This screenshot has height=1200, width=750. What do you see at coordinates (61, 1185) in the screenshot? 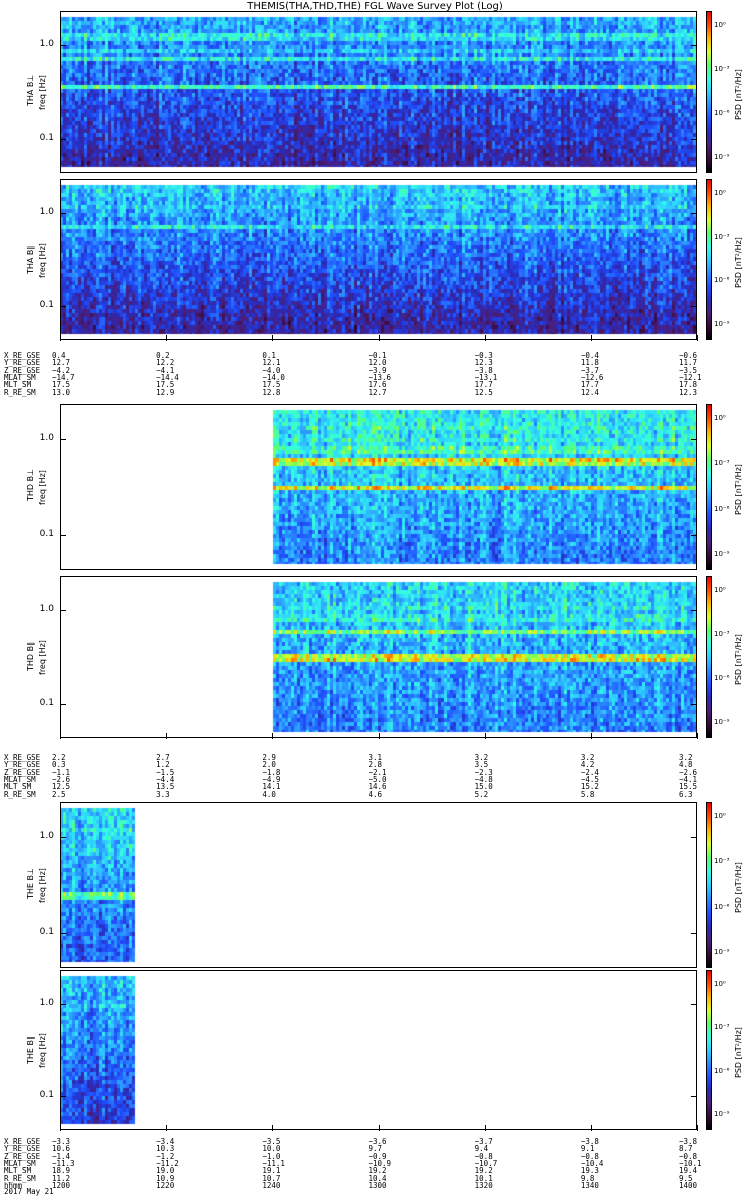
I see `ephemeris-value: 1200` at bounding box center [61, 1185].